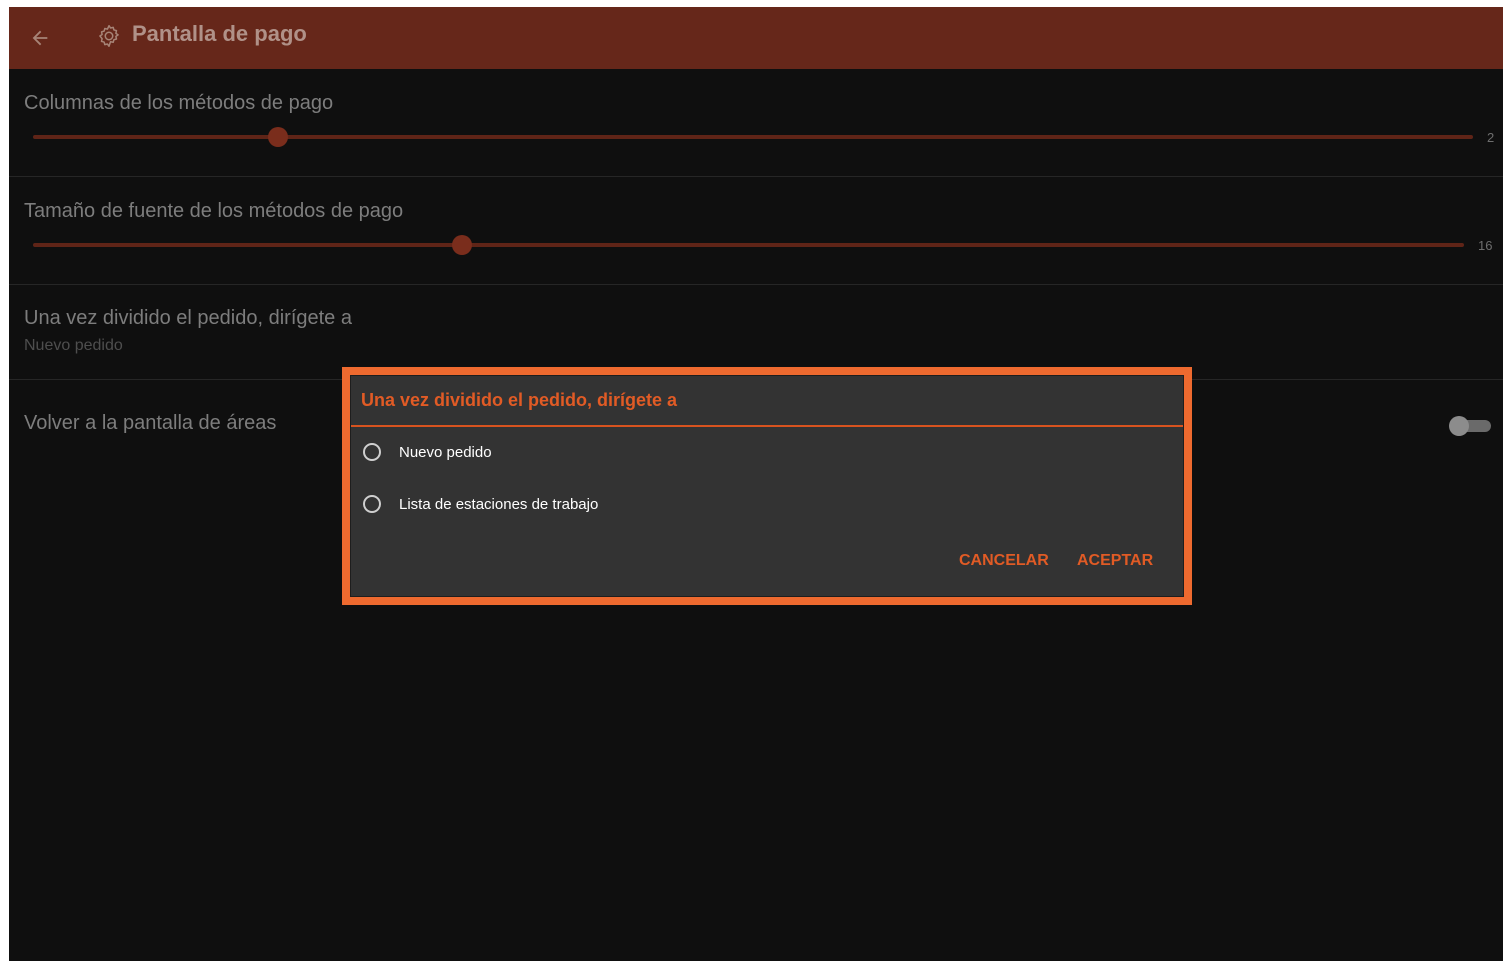 This screenshot has height=961, width=1503. What do you see at coordinates (1115, 561) in the screenshot?
I see `accept-button: ACEPTAR` at bounding box center [1115, 561].